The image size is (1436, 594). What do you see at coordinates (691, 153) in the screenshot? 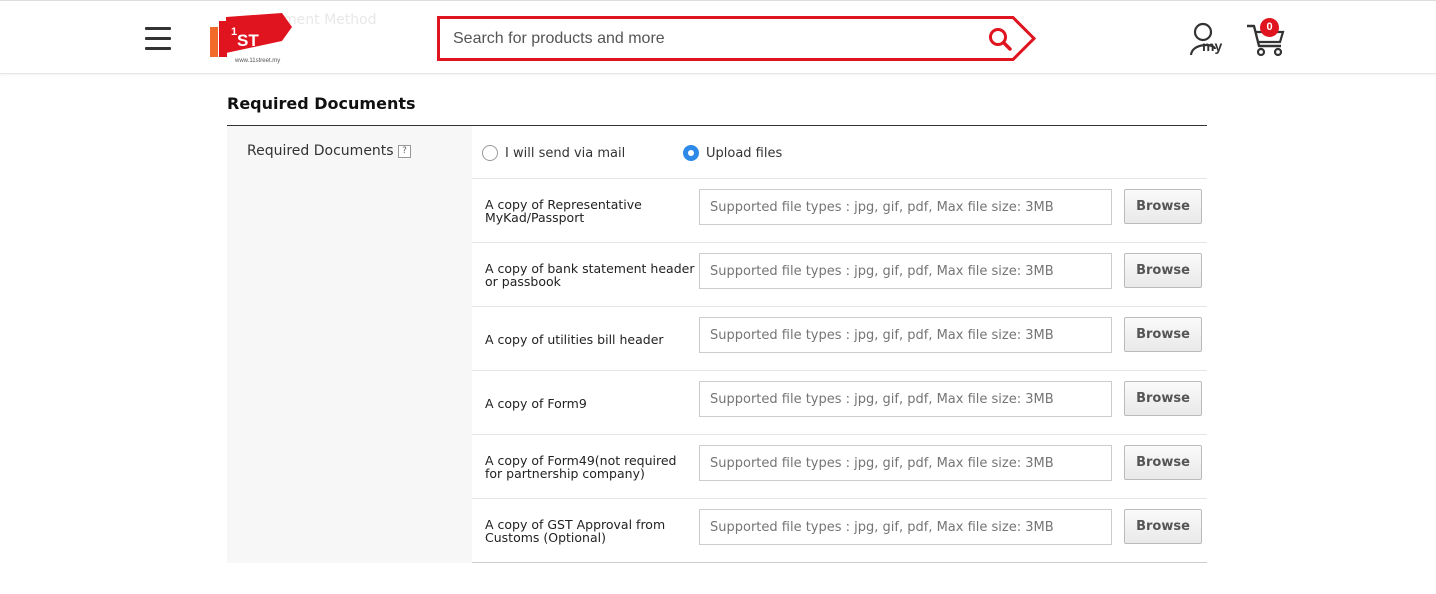
I see `radio-circle-upload` at bounding box center [691, 153].